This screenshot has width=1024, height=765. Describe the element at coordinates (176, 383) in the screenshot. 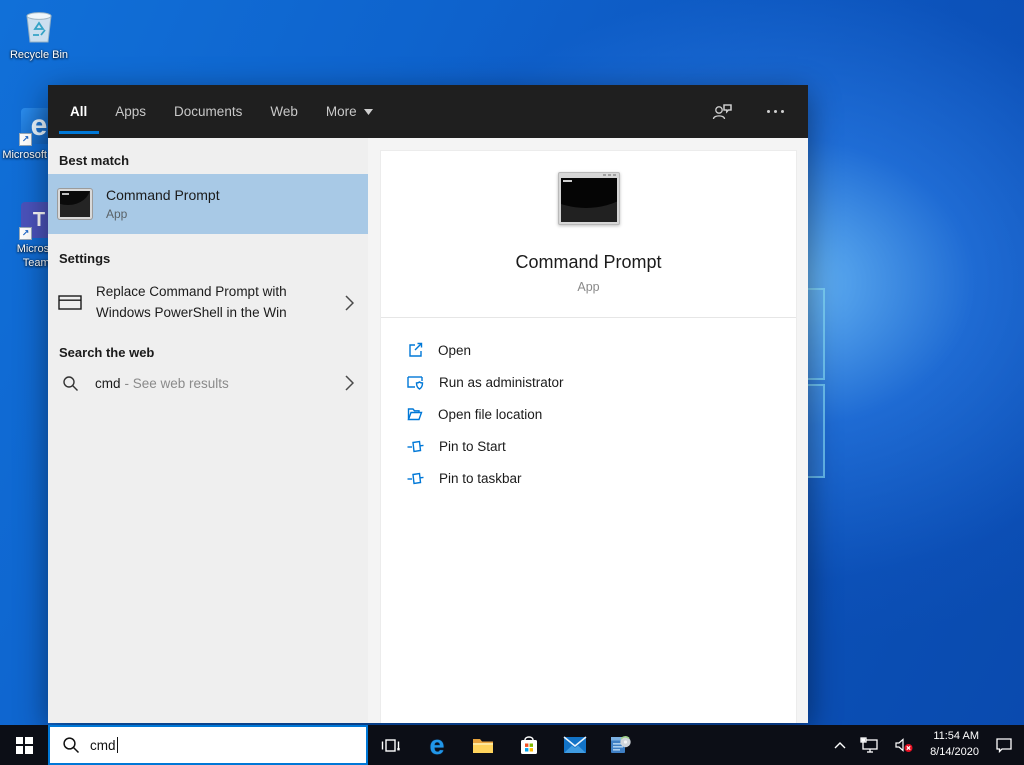

I see `web-query-hint: - See web results` at that location.